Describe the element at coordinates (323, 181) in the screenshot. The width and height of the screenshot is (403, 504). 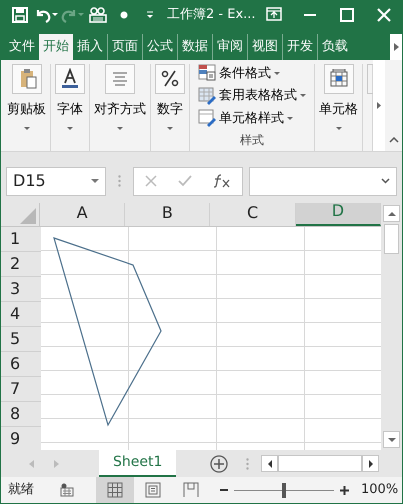
I see `formula-field` at that location.